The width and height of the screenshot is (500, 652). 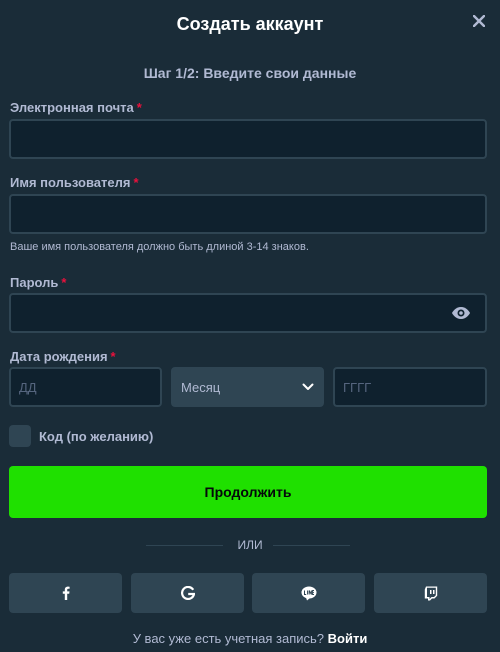 I want to click on month-select: Месяц, so click(x=247, y=387).